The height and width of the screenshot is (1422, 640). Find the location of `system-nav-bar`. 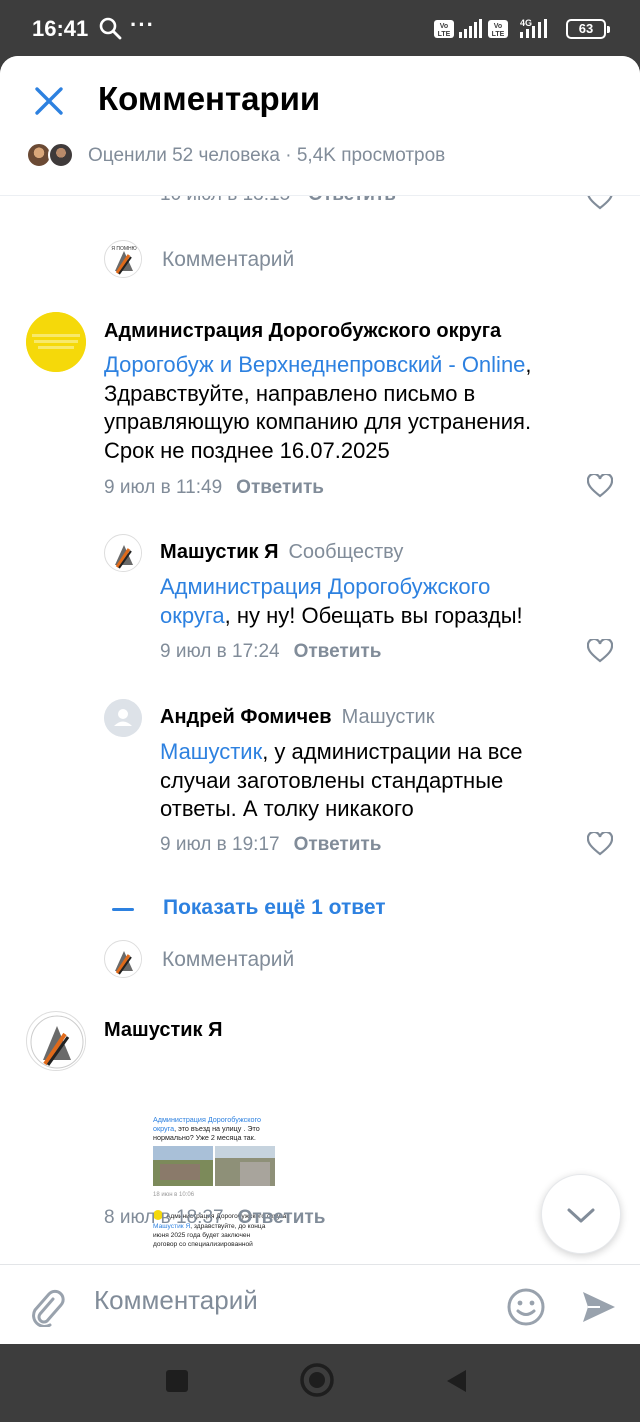

system-nav-bar is located at coordinates (320, 1383).